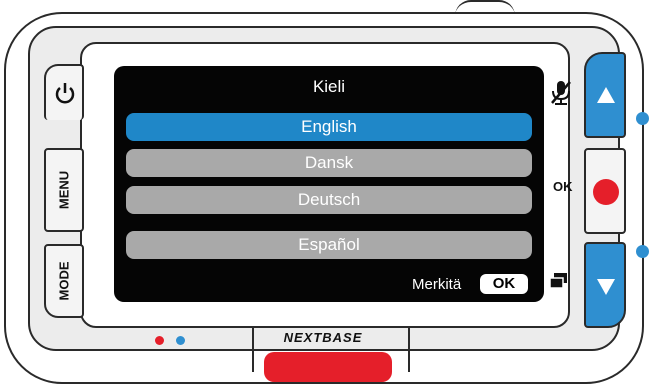  What do you see at coordinates (329, 127) in the screenshot?
I see `menu-item-english: English` at bounding box center [329, 127].